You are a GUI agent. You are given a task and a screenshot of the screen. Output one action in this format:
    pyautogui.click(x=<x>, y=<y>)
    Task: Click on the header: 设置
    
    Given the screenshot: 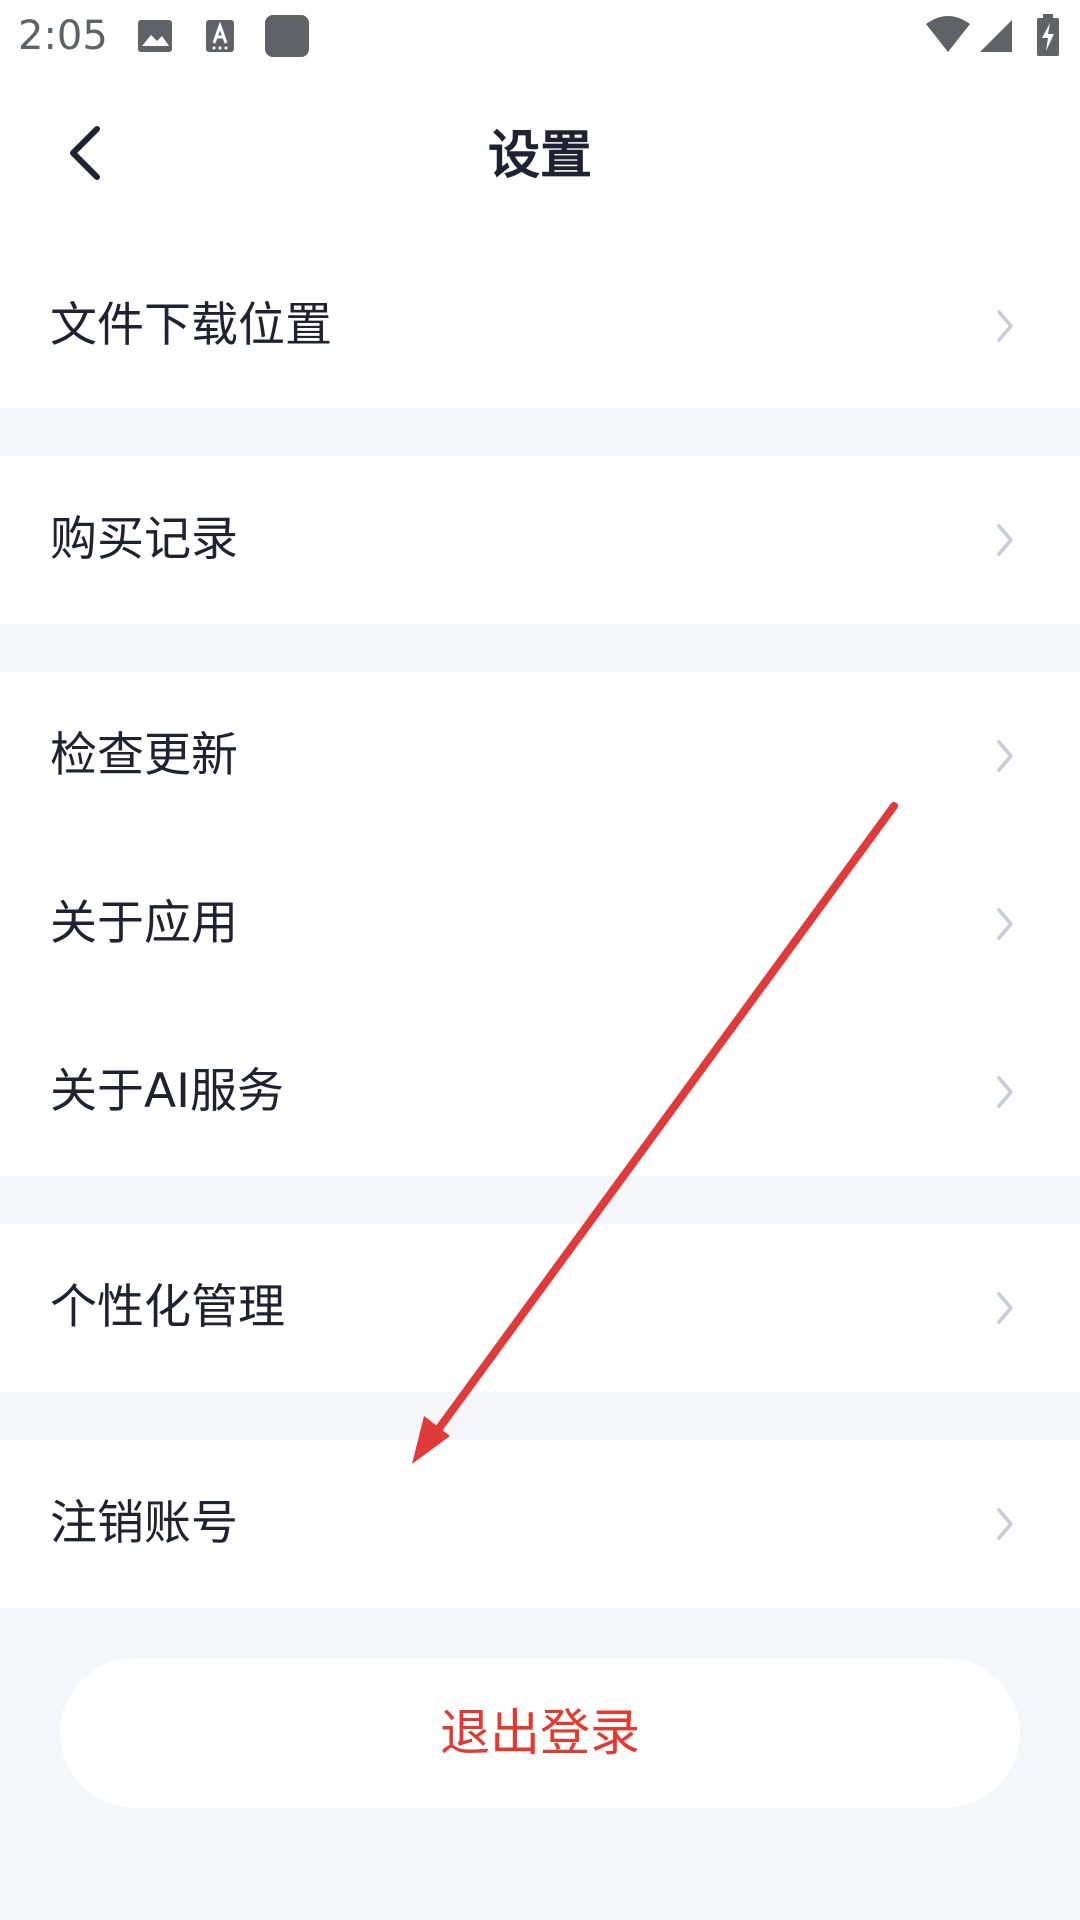 What is the action you would take?
    pyautogui.click(x=540, y=159)
    